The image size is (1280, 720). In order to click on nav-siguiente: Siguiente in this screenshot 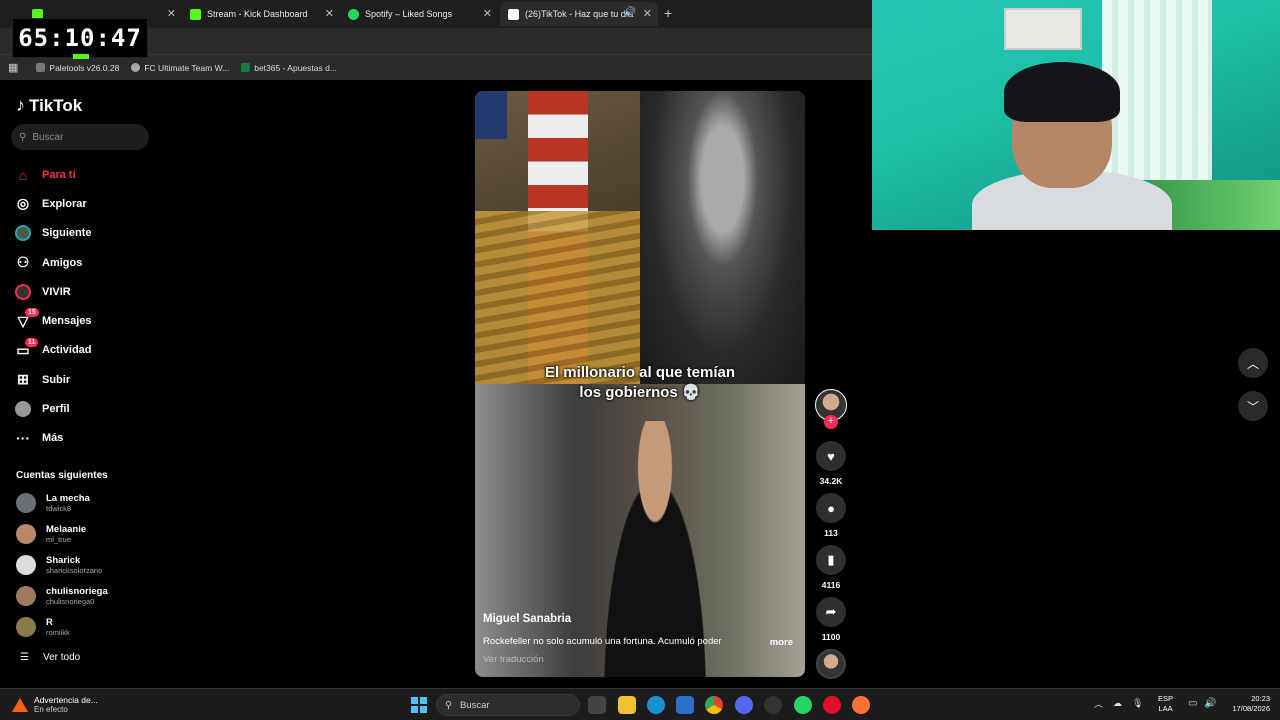, I will do `click(84, 233)`.